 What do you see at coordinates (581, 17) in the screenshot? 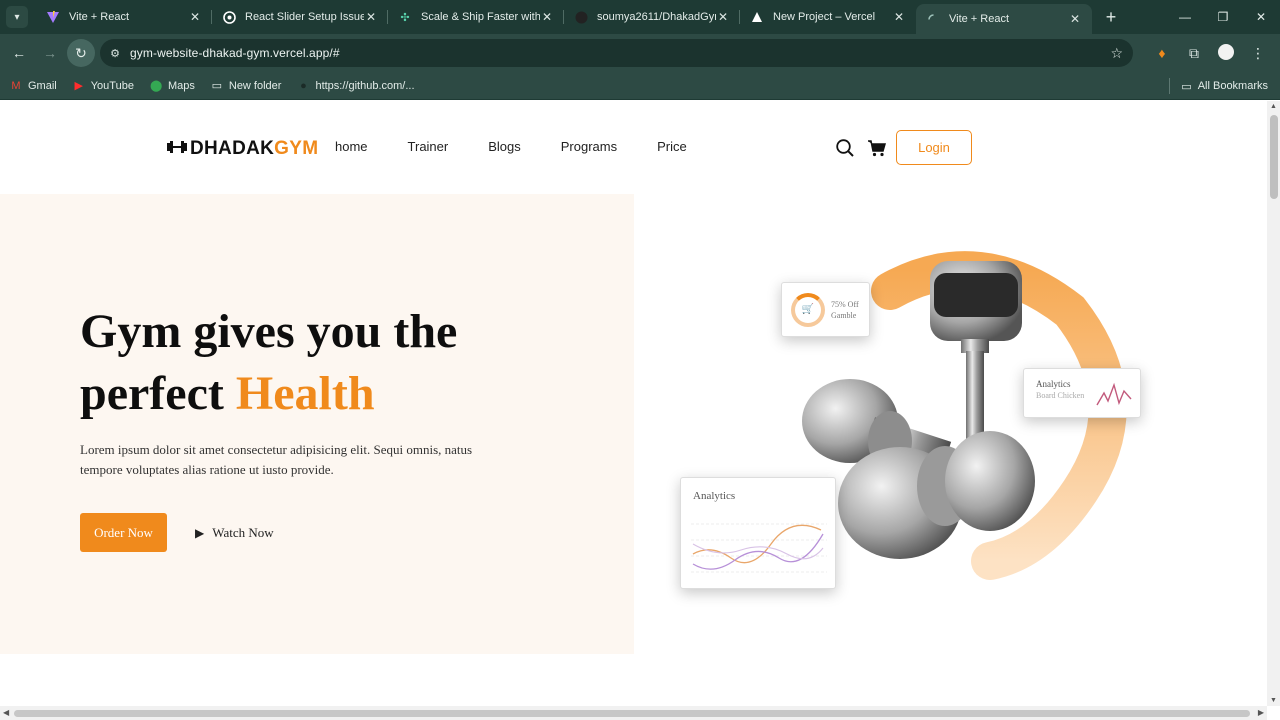
I see `github-icon` at bounding box center [581, 17].